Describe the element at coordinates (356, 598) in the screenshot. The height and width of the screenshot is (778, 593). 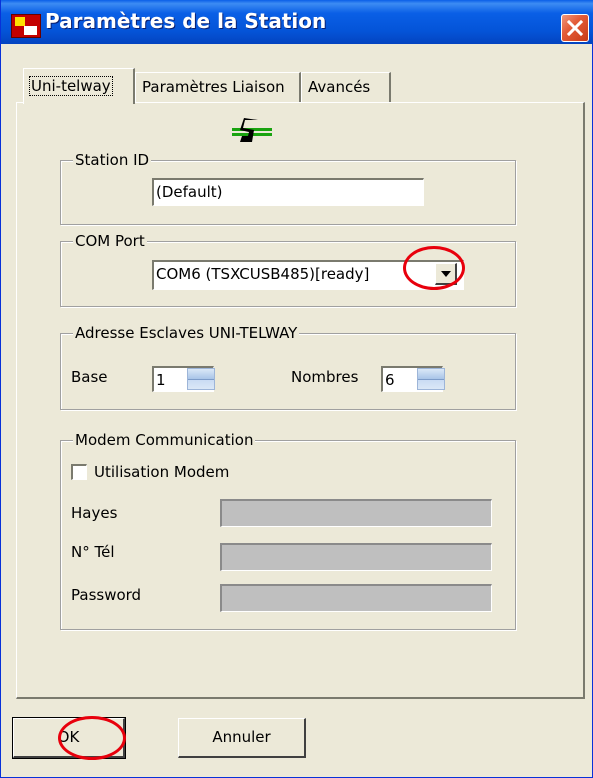
I see `password-input` at that location.